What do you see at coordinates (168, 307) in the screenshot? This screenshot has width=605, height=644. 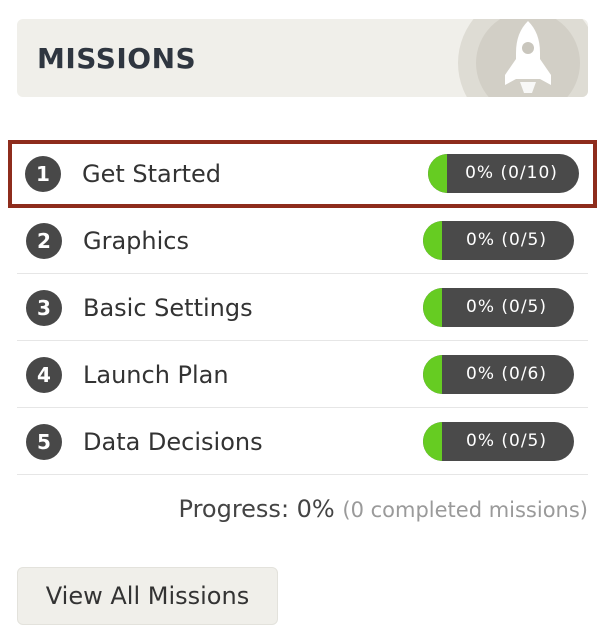 I see `mission-title: Basic Settings` at bounding box center [168, 307].